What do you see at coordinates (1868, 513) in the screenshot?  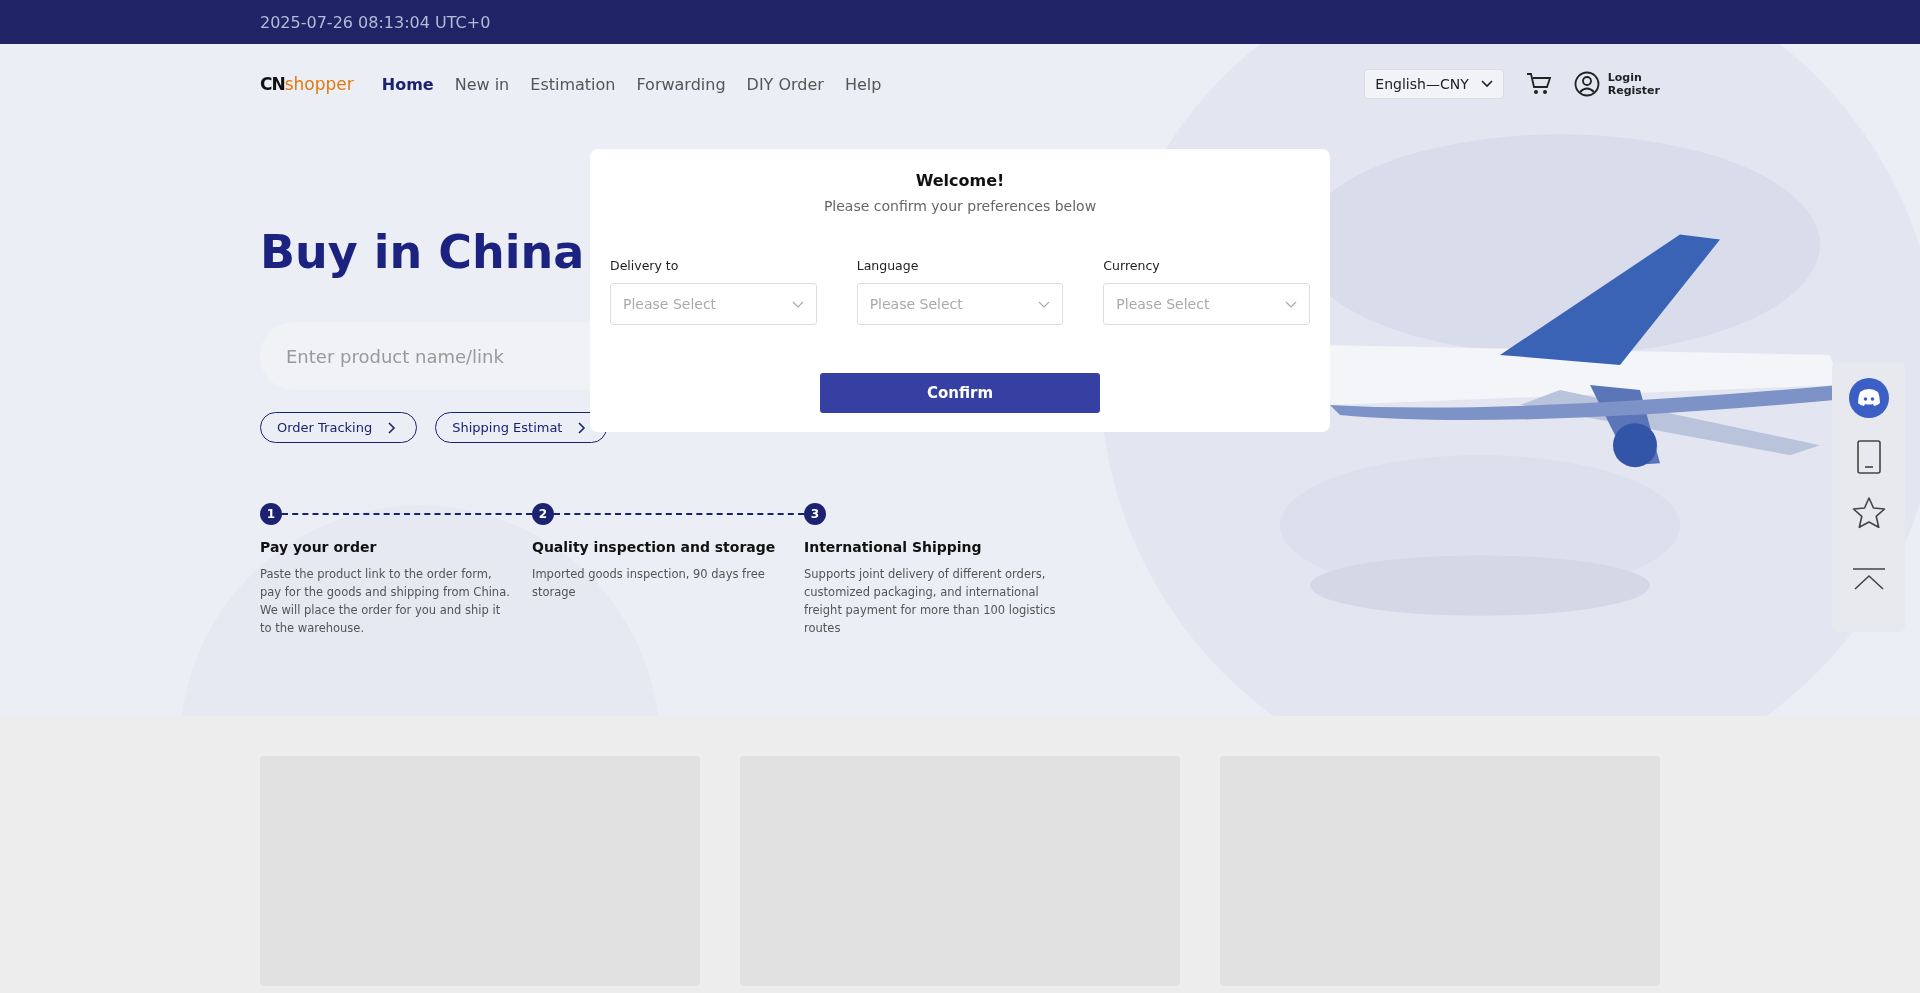 I see `star-icon` at bounding box center [1868, 513].